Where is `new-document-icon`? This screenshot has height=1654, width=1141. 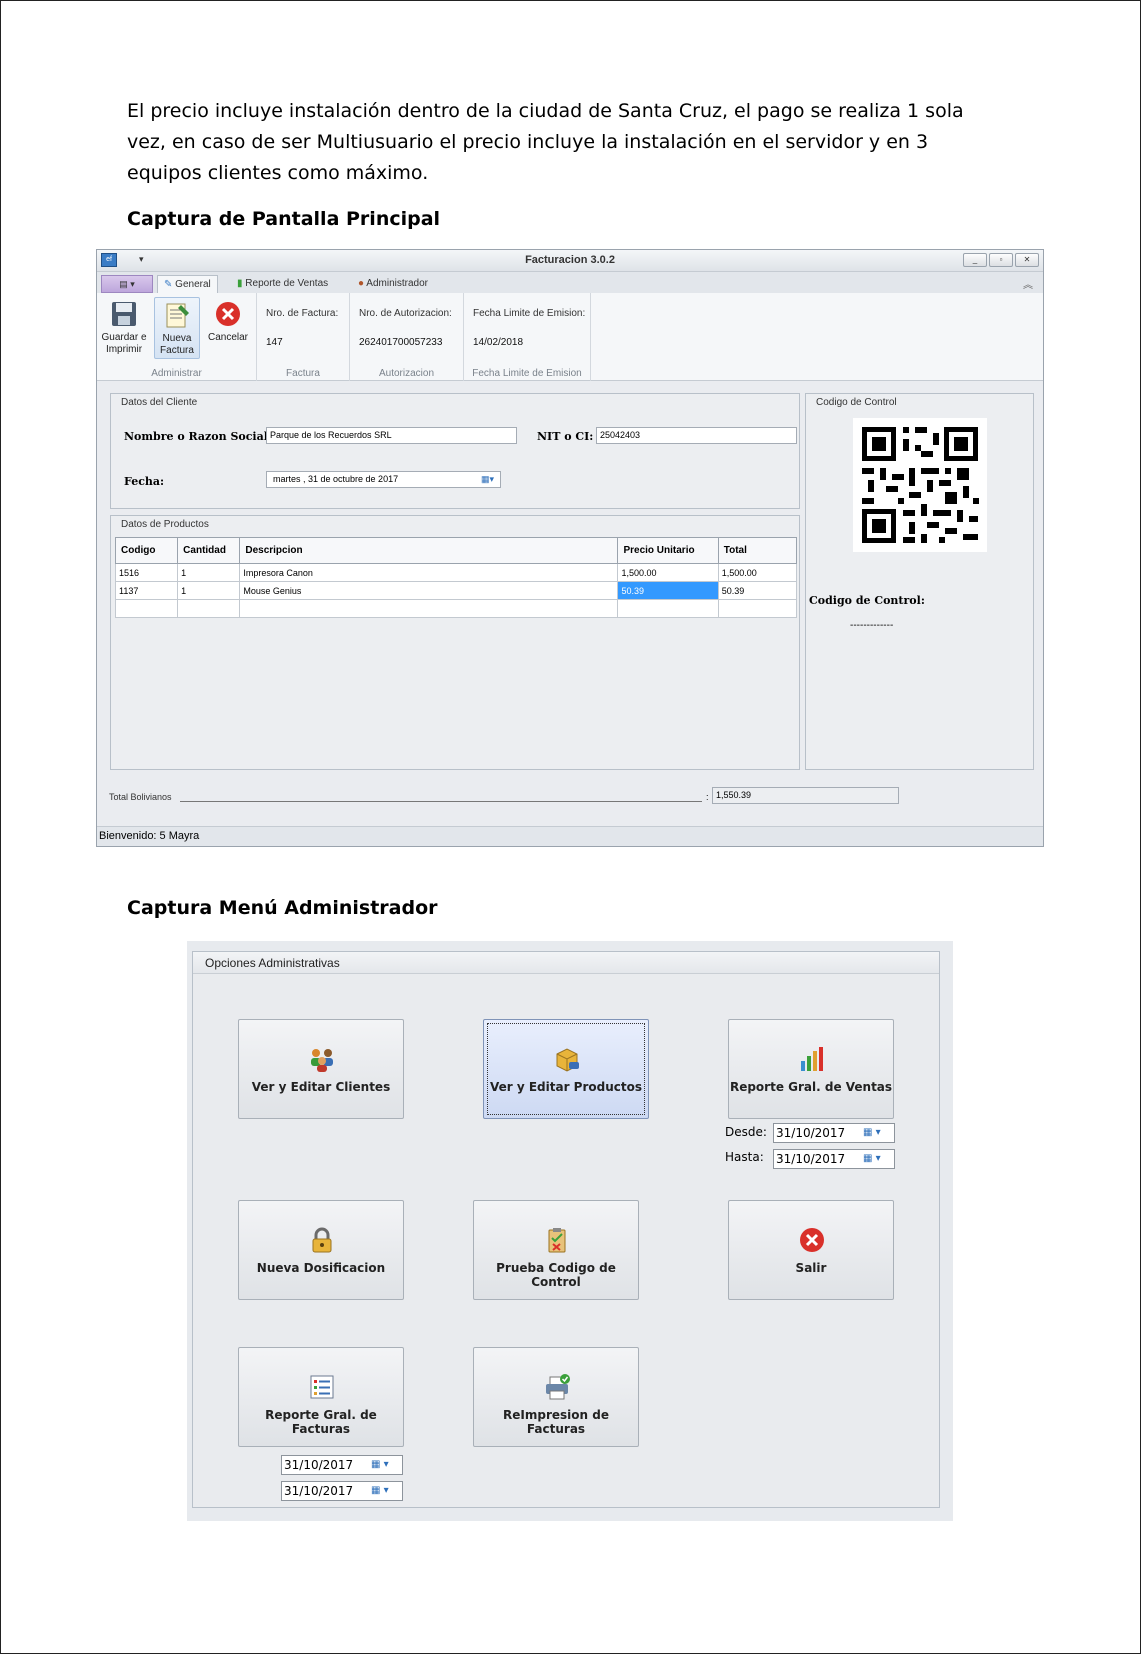
new-document-icon is located at coordinates (177, 315).